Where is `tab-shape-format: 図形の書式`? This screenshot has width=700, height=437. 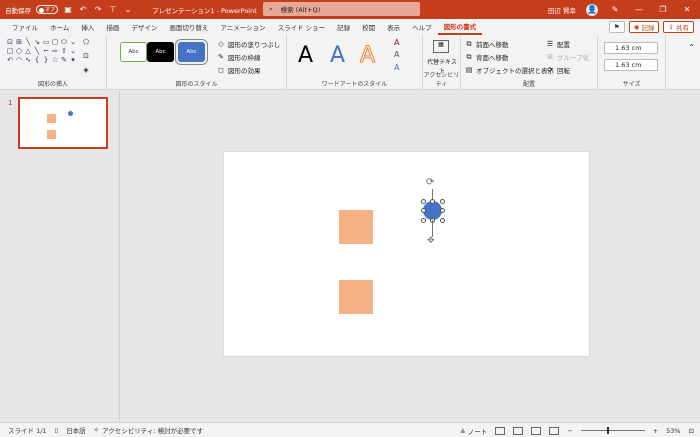
tab-shape-format: 図形の書式 is located at coordinates (460, 27).